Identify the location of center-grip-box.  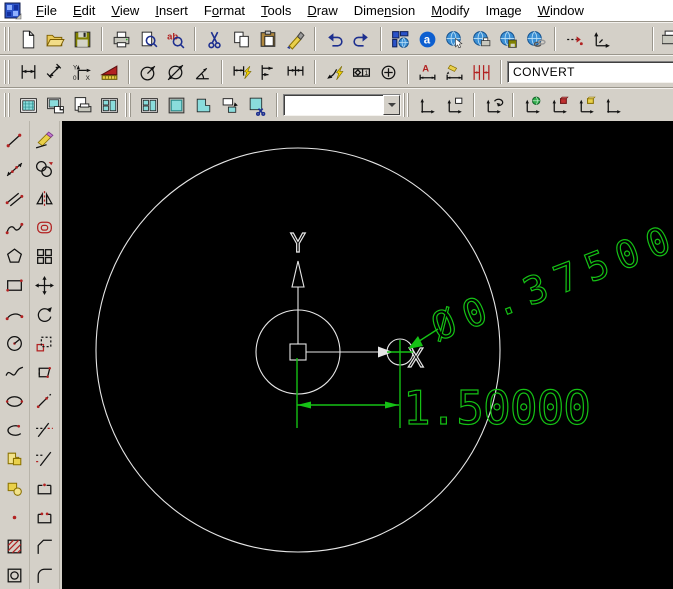
(298, 352).